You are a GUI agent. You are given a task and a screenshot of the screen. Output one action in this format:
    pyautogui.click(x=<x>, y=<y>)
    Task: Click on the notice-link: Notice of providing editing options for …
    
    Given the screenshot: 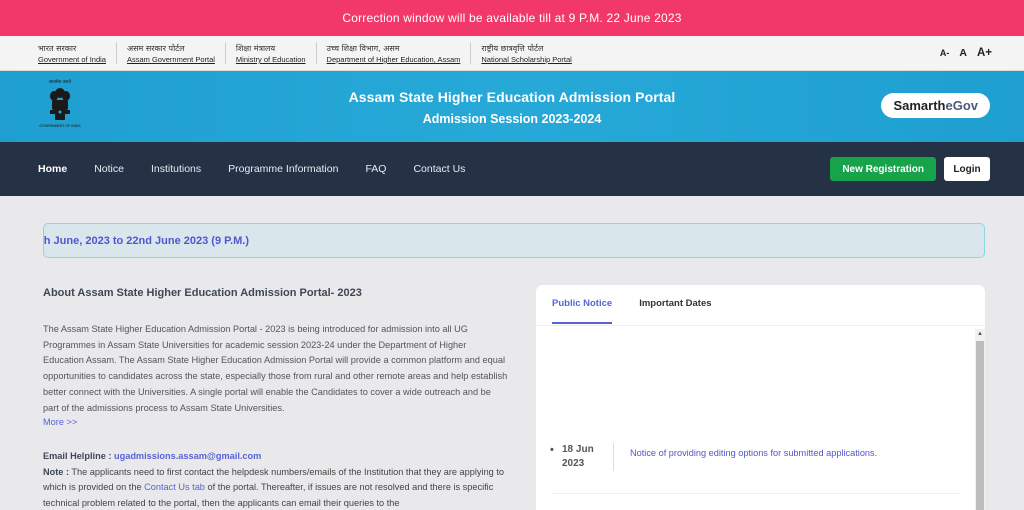 What is the action you would take?
    pyautogui.click(x=753, y=457)
    